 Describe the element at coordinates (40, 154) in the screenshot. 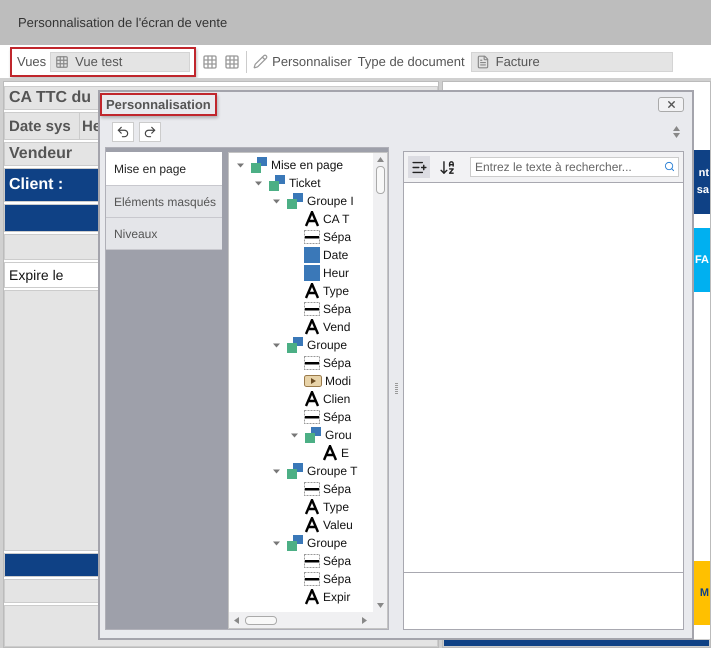

I see `seller-label: Vendeur` at that location.